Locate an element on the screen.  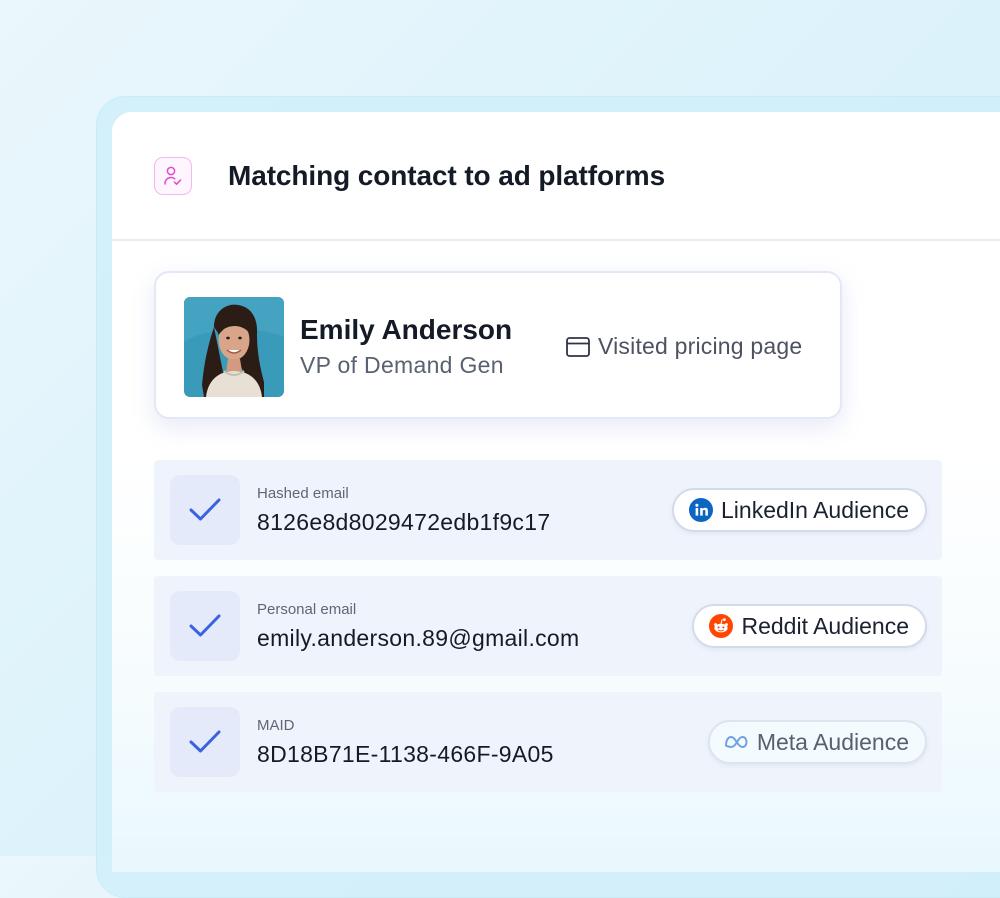
platform-badge-meta: Meta Audience is located at coordinates (817, 742).